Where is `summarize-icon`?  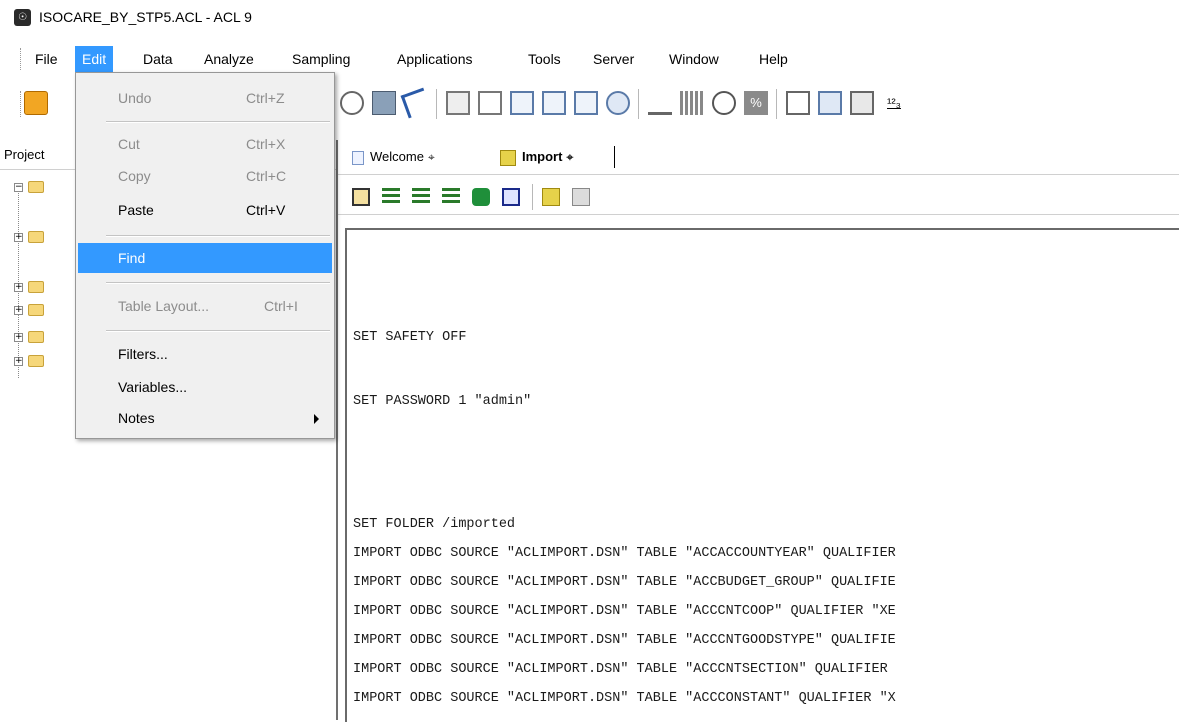 summarize-icon is located at coordinates (798, 103).